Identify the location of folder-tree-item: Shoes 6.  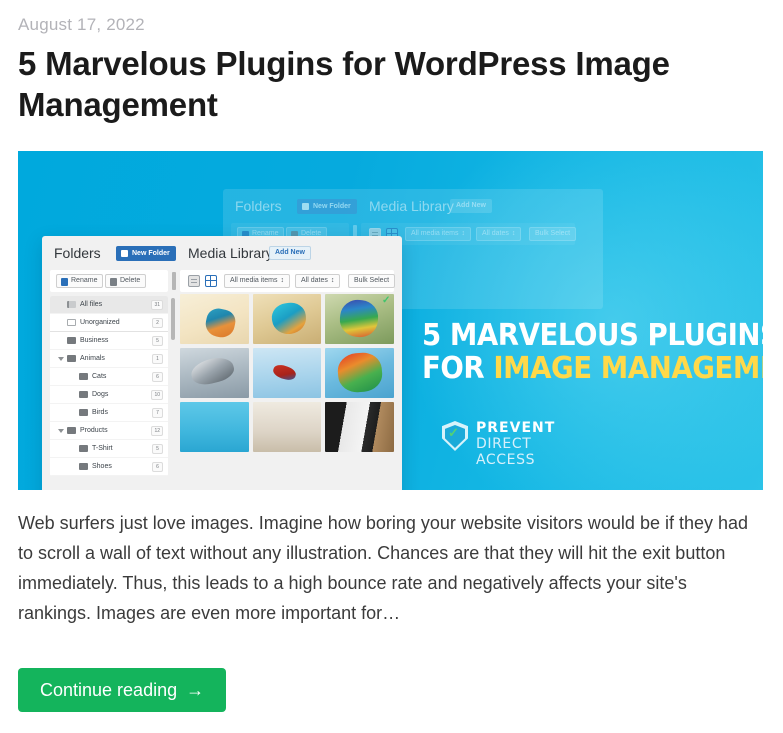
(109, 467).